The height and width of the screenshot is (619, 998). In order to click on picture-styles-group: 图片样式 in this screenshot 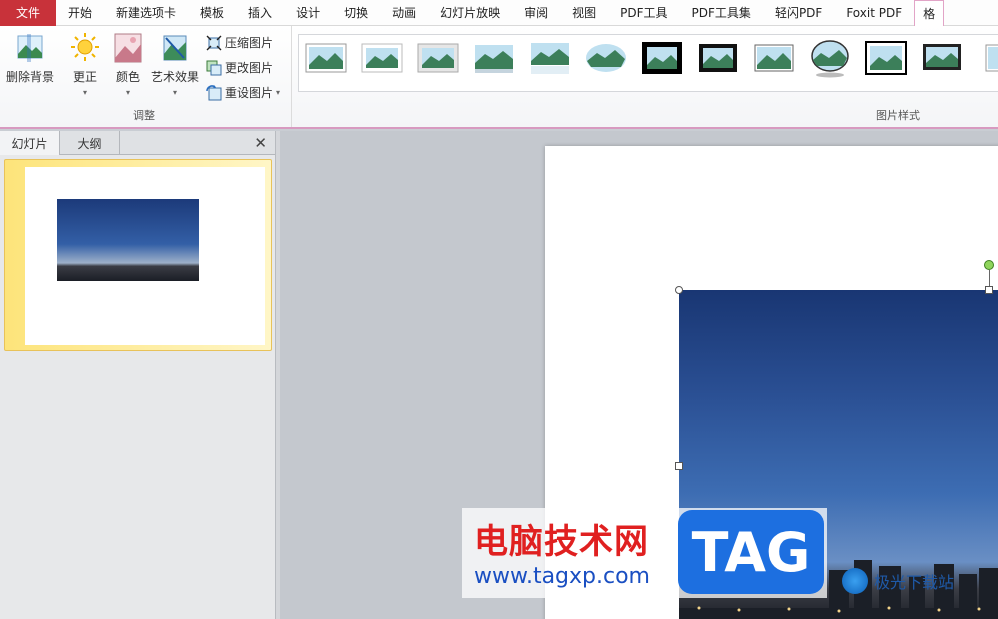, I will do `click(648, 76)`.